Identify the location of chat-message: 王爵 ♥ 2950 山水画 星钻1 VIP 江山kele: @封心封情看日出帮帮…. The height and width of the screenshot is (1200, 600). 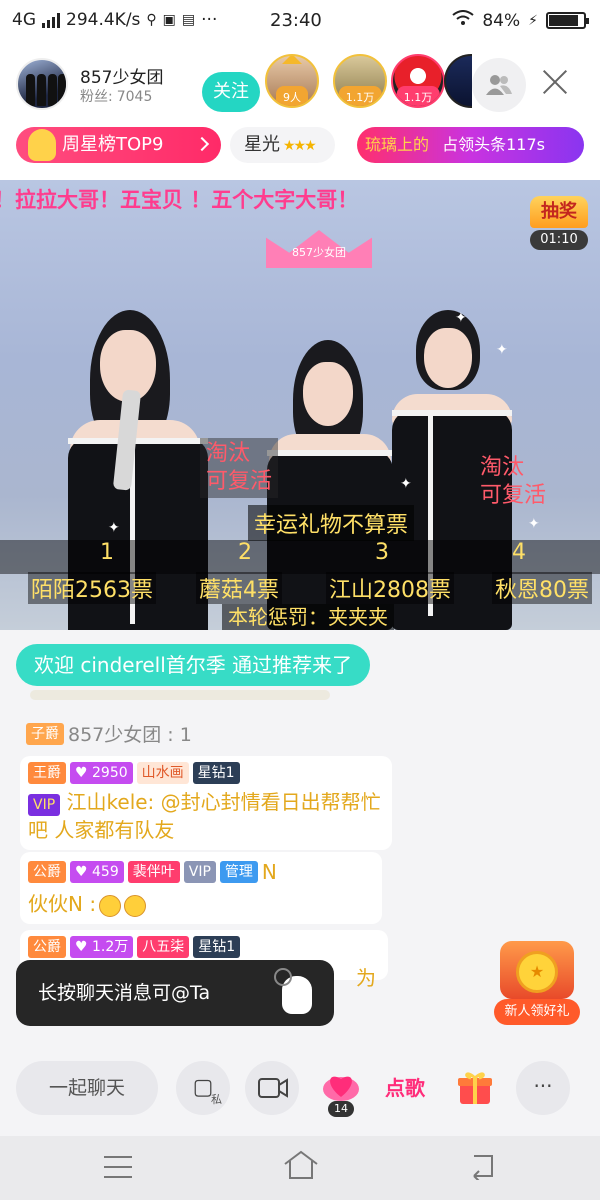
(206, 803).